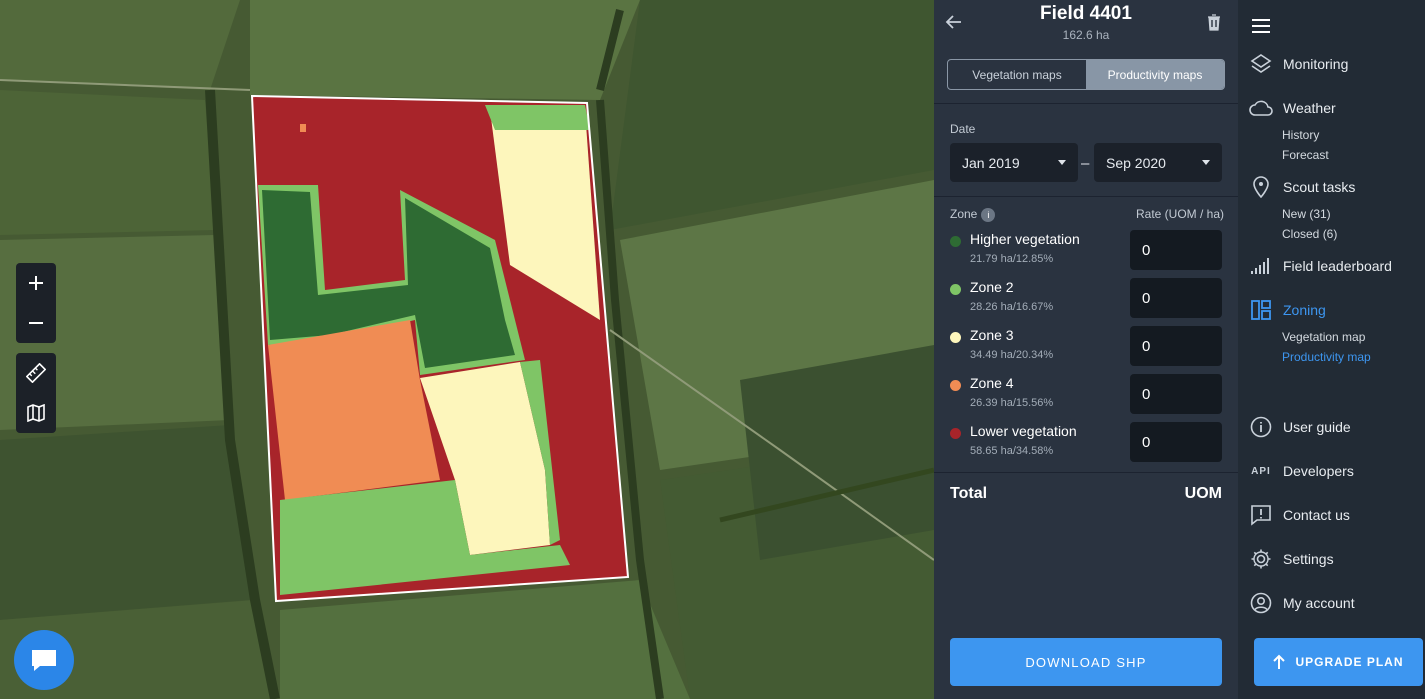 This screenshot has width=1425, height=699. What do you see at coordinates (1012, 451) in the screenshot?
I see `zone-stat: 58.65 ha/34.58%` at bounding box center [1012, 451].